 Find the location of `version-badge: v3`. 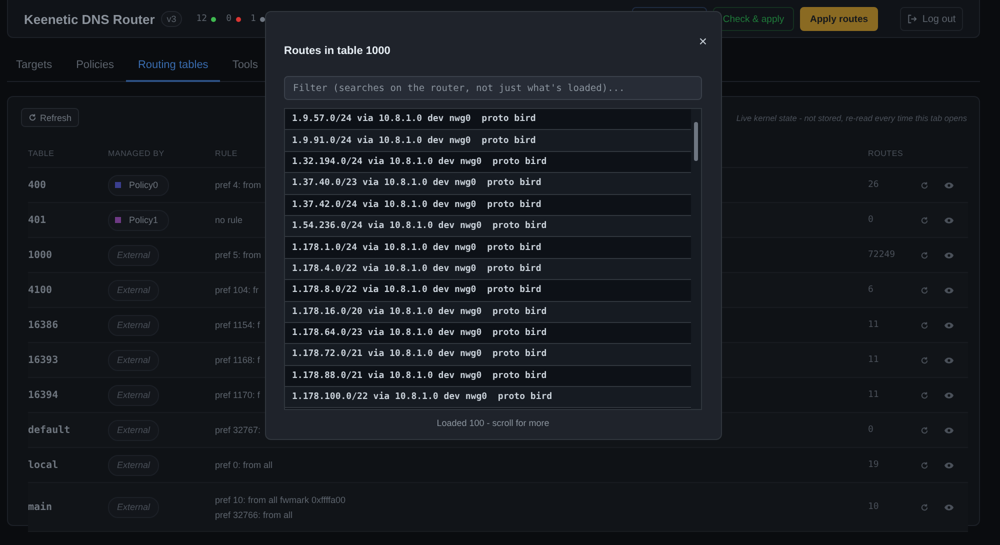

version-badge: v3 is located at coordinates (171, 19).